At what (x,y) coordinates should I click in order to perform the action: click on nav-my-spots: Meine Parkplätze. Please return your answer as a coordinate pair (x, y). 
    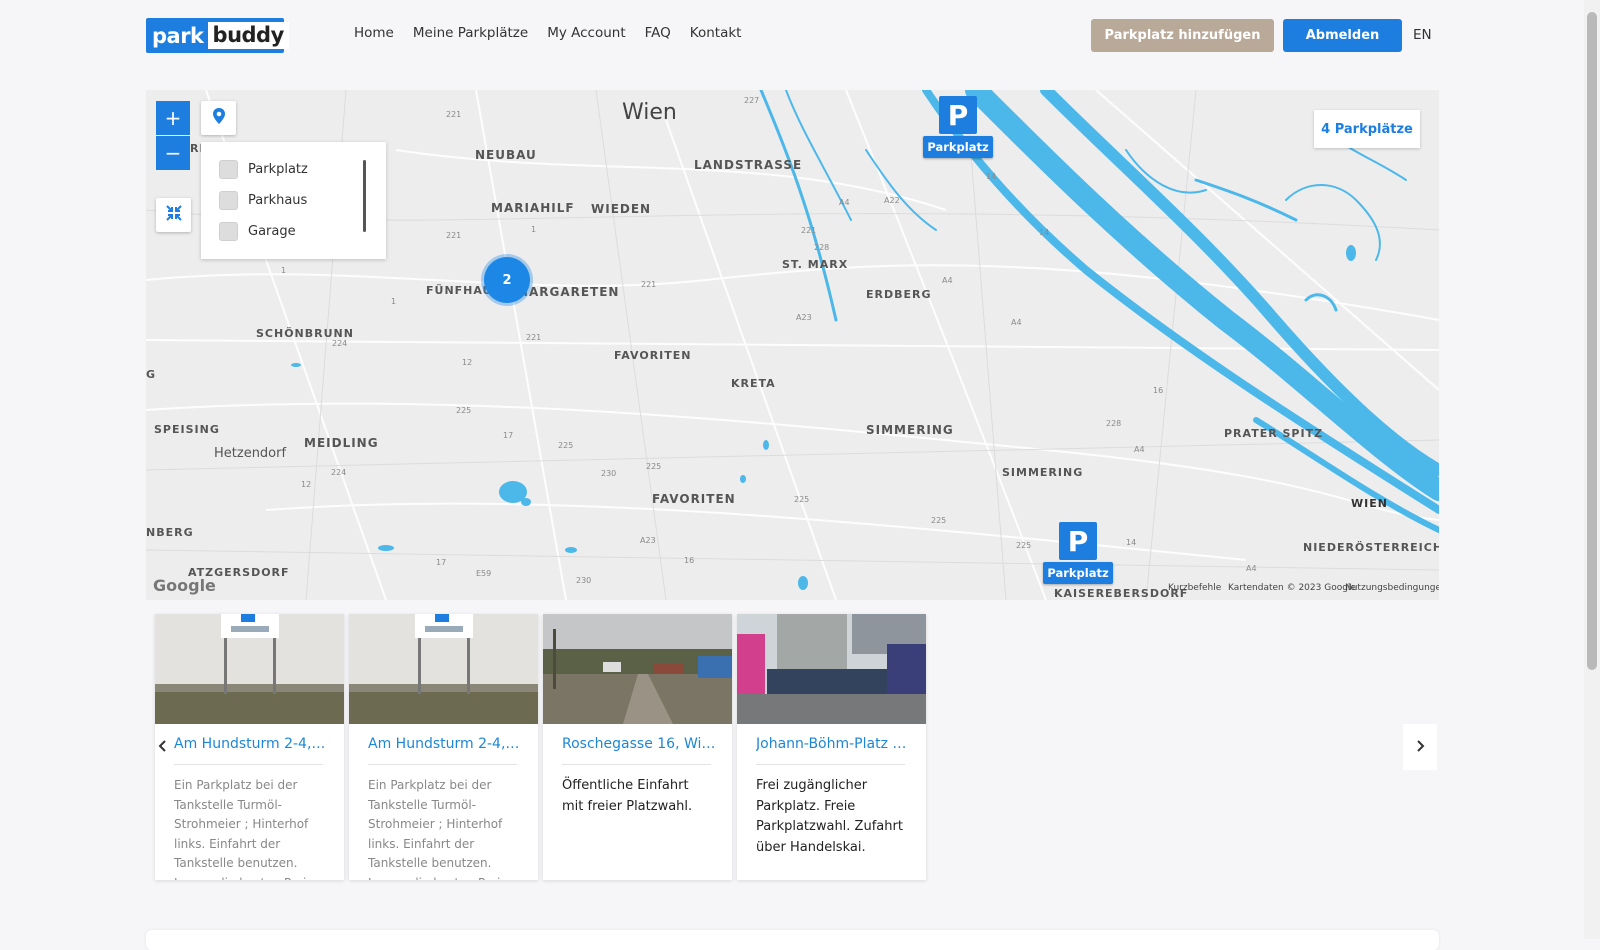
    Looking at the image, I should click on (470, 33).